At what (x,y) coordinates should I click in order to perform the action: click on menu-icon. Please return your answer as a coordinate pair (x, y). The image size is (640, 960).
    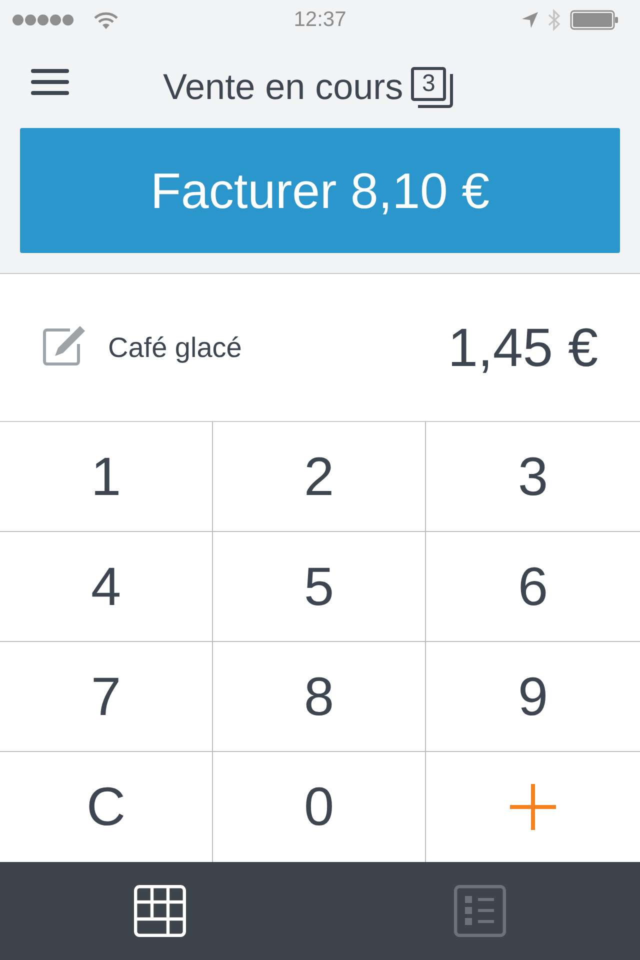
    Looking at the image, I should click on (50, 82).